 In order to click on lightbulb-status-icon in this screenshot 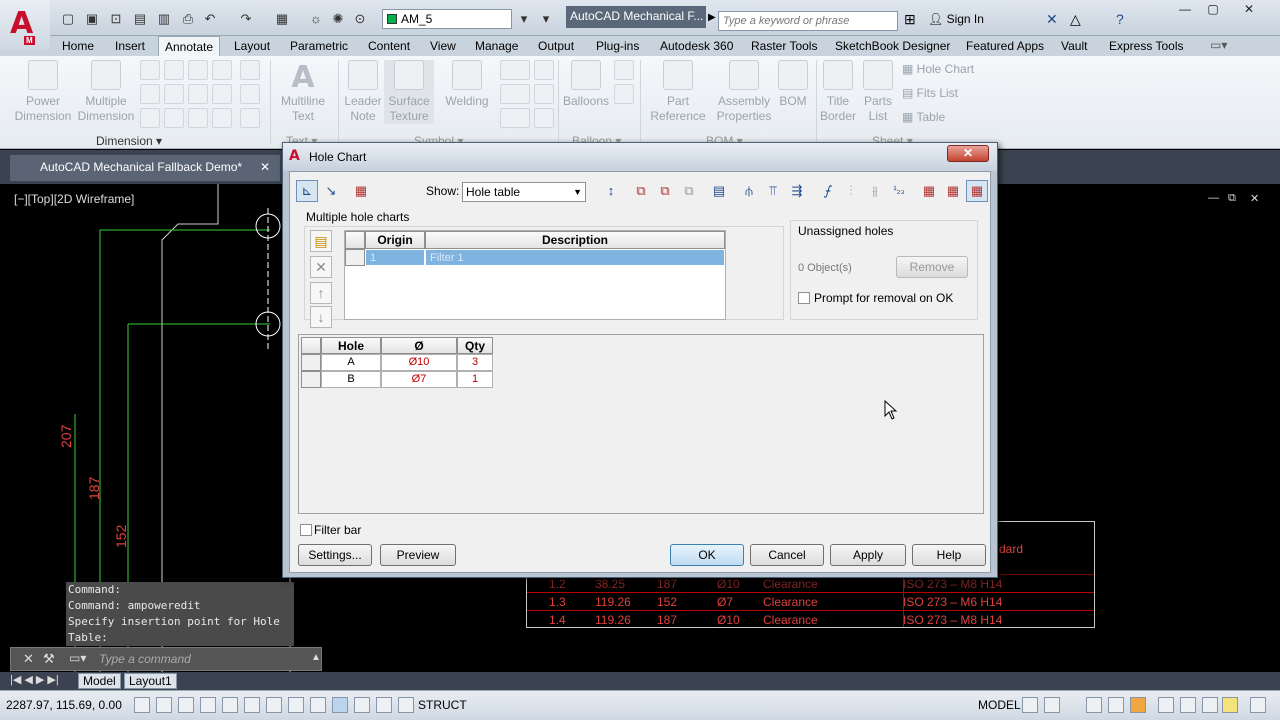, I will do `click(1230, 705)`.